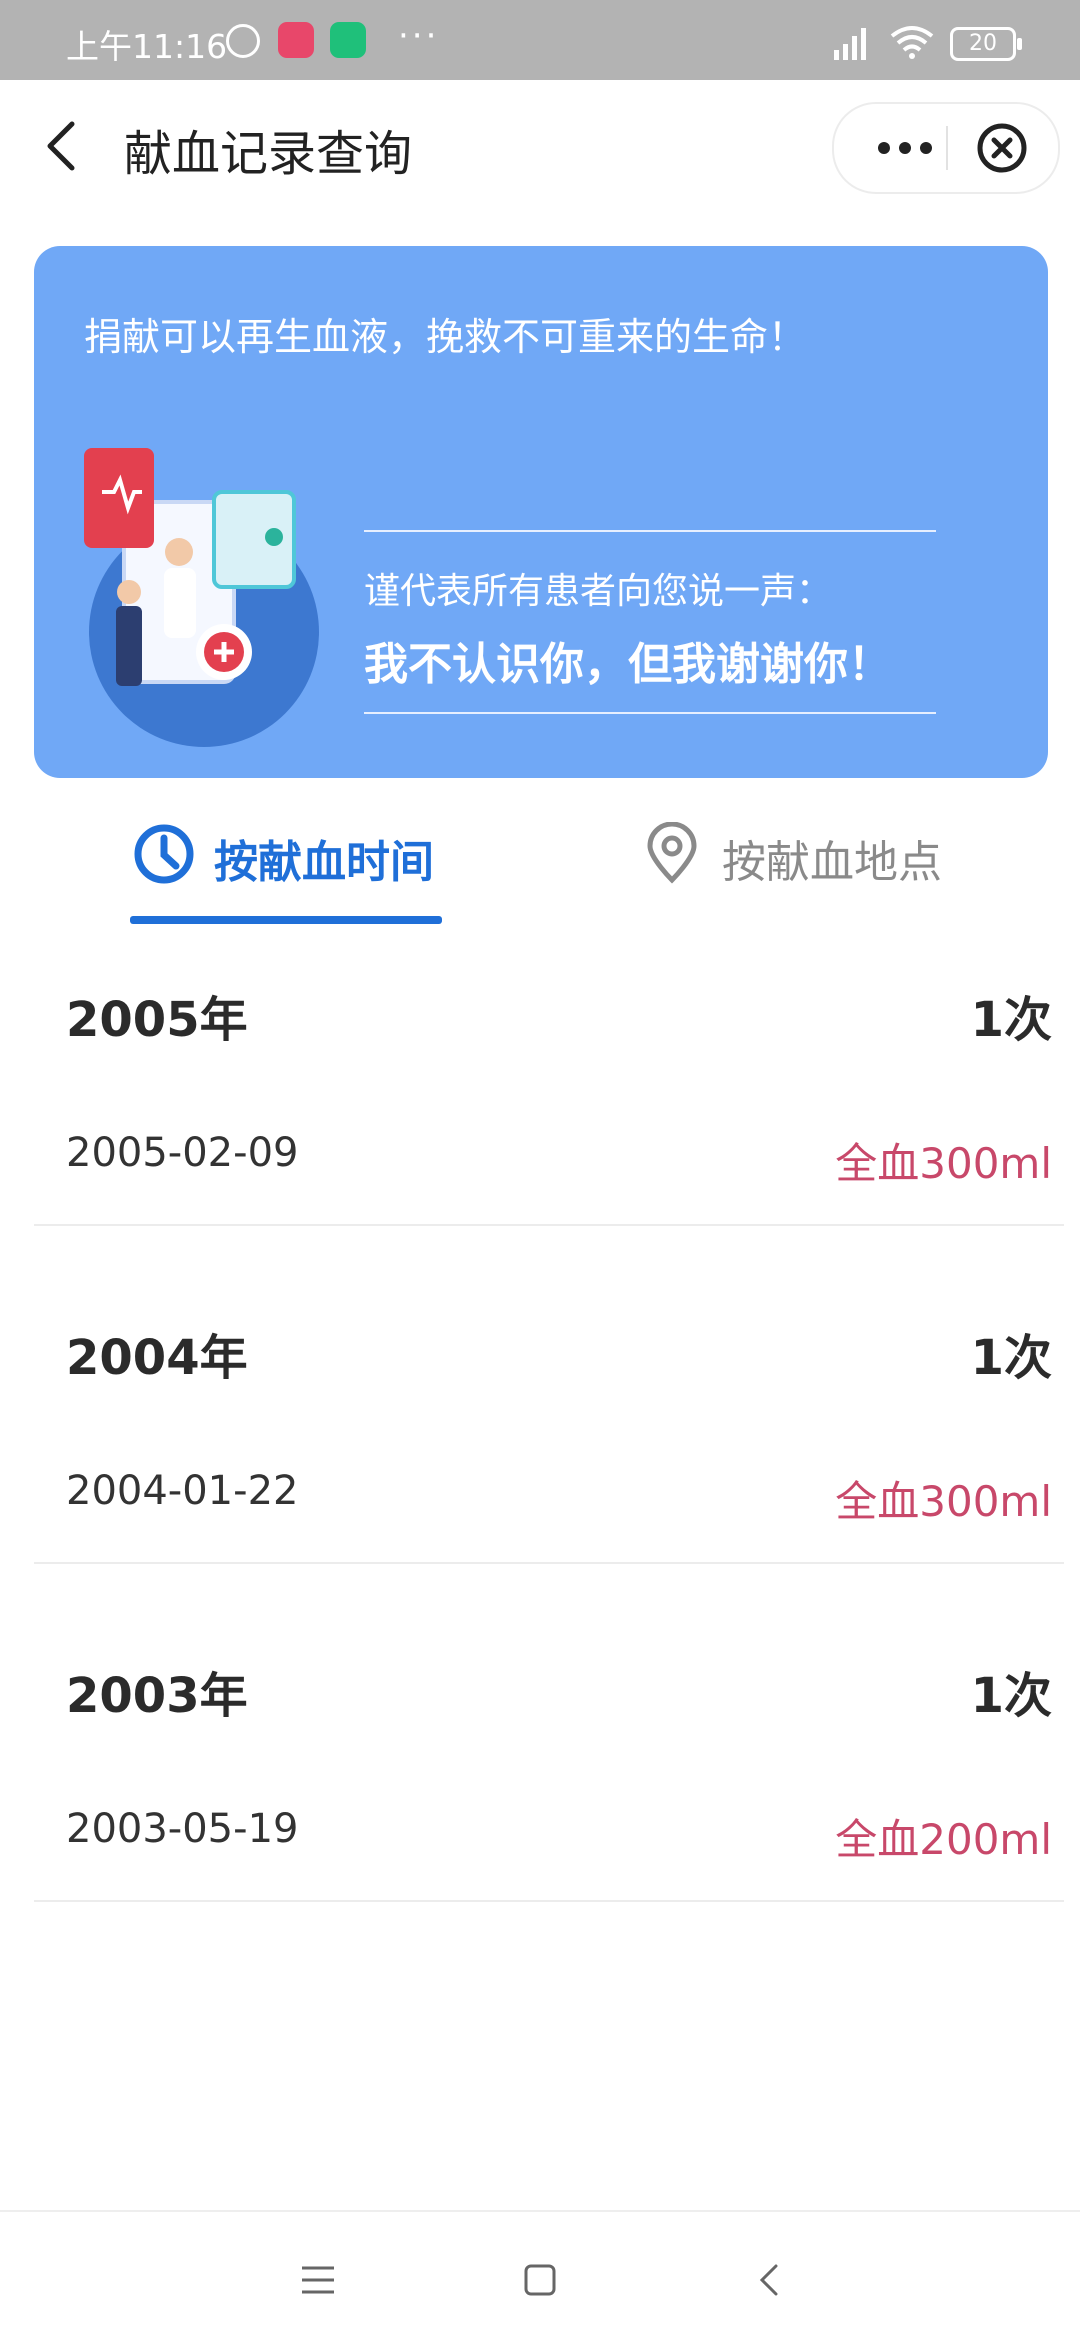 Image resolution: width=1080 pixels, height=2342 pixels. What do you see at coordinates (147, 46) in the screenshot?
I see `status-time: 上午11:16` at bounding box center [147, 46].